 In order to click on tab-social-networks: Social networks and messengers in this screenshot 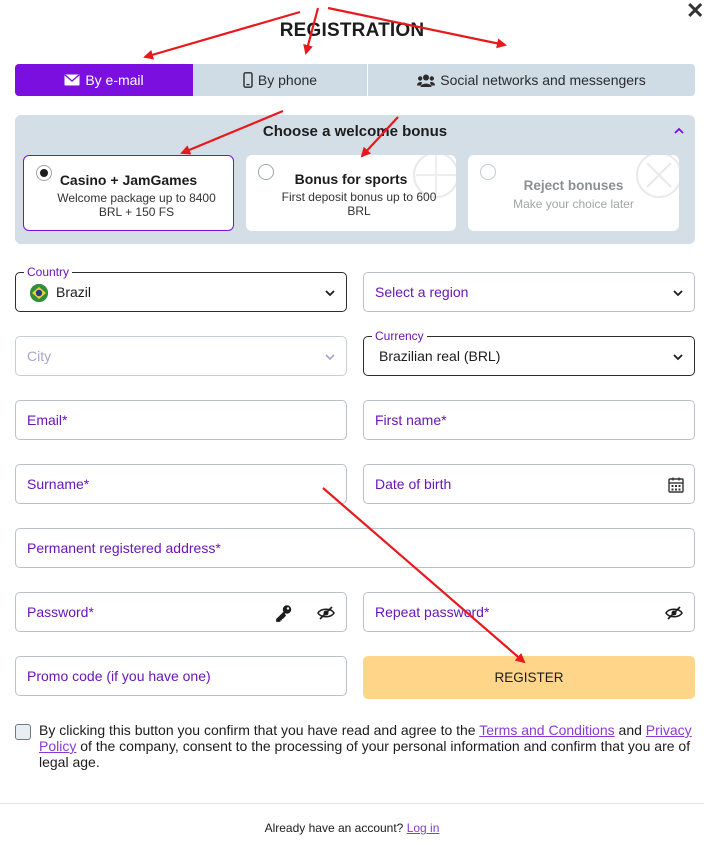, I will do `click(531, 80)`.